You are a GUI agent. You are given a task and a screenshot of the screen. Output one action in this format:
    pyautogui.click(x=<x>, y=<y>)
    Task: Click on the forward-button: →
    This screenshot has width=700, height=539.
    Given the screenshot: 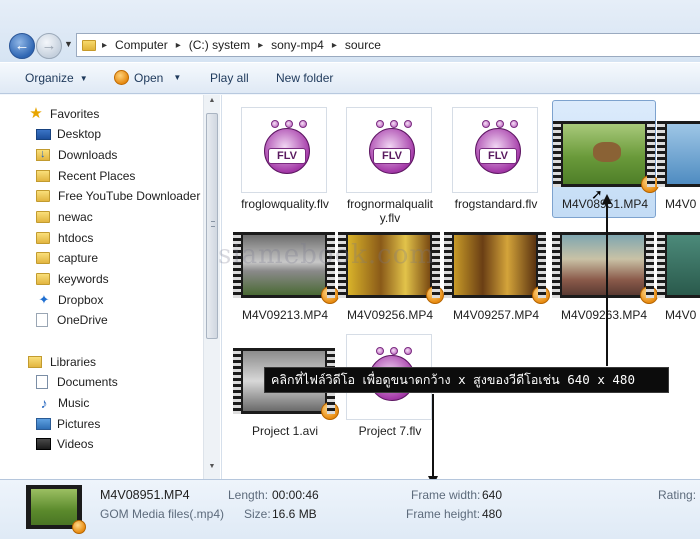 What is the action you would take?
    pyautogui.click(x=49, y=46)
    